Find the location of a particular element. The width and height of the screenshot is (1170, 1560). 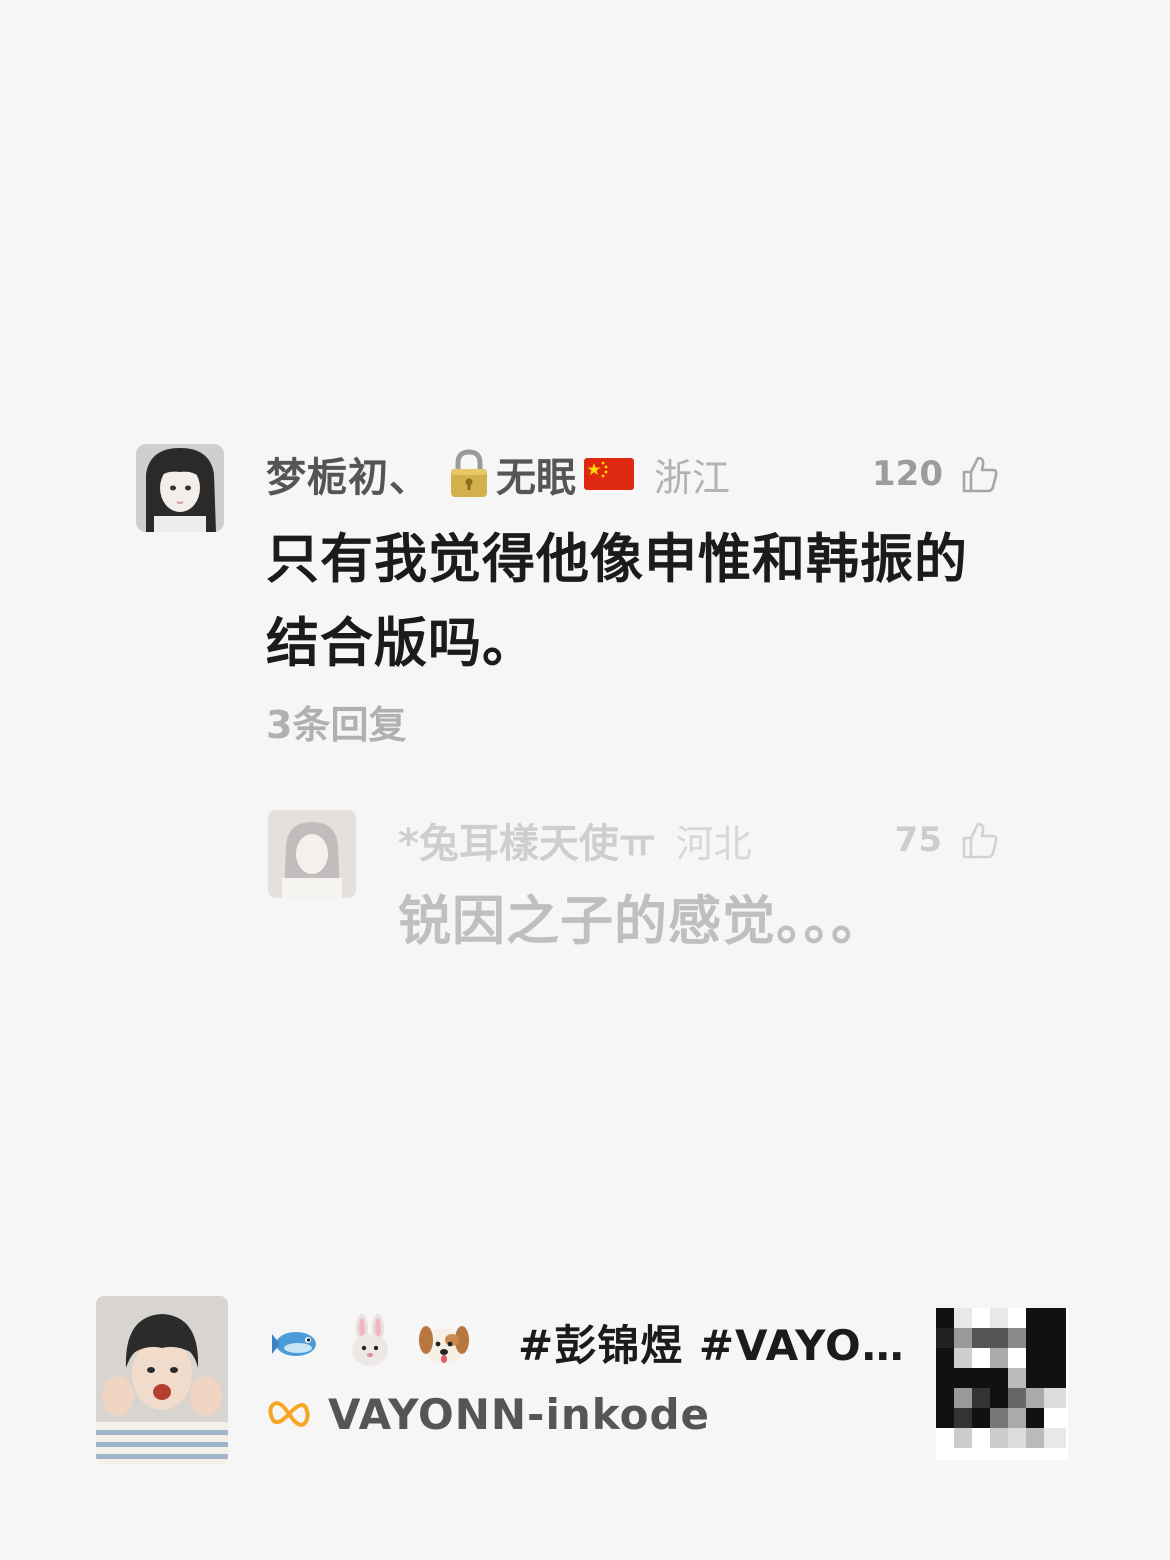

comment-location: 浙江 is located at coordinates (692, 477).